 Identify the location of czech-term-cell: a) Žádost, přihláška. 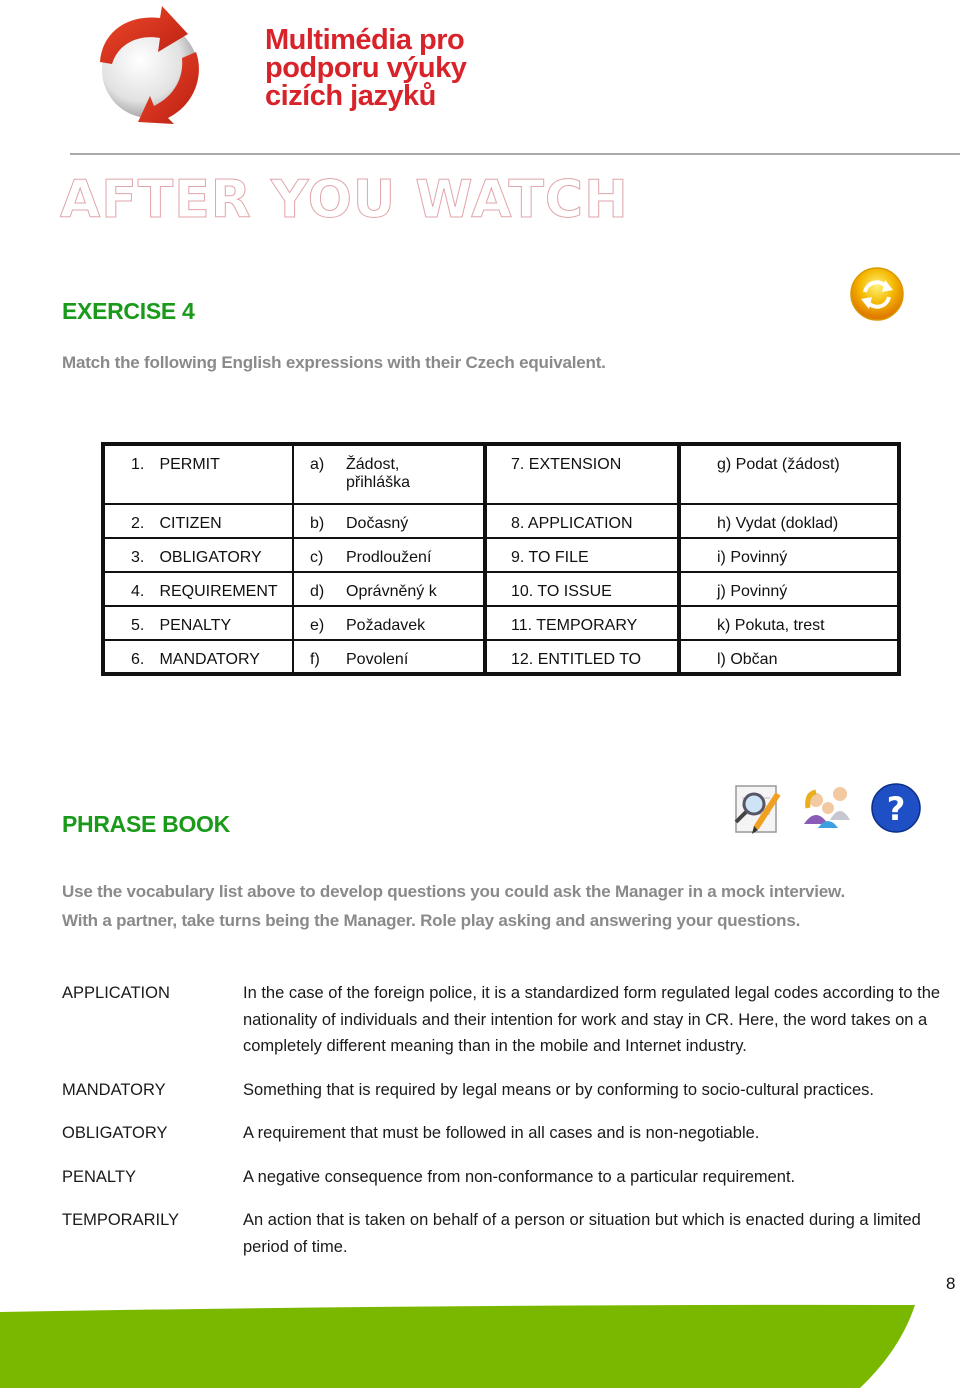
(389, 474).